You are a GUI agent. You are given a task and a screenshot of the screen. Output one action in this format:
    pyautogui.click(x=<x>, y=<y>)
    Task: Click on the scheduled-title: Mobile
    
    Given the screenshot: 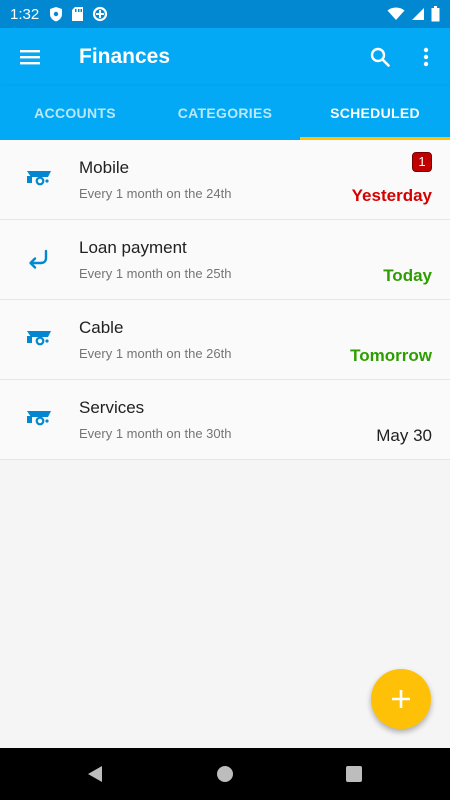 What is the action you would take?
    pyautogui.click(x=104, y=167)
    